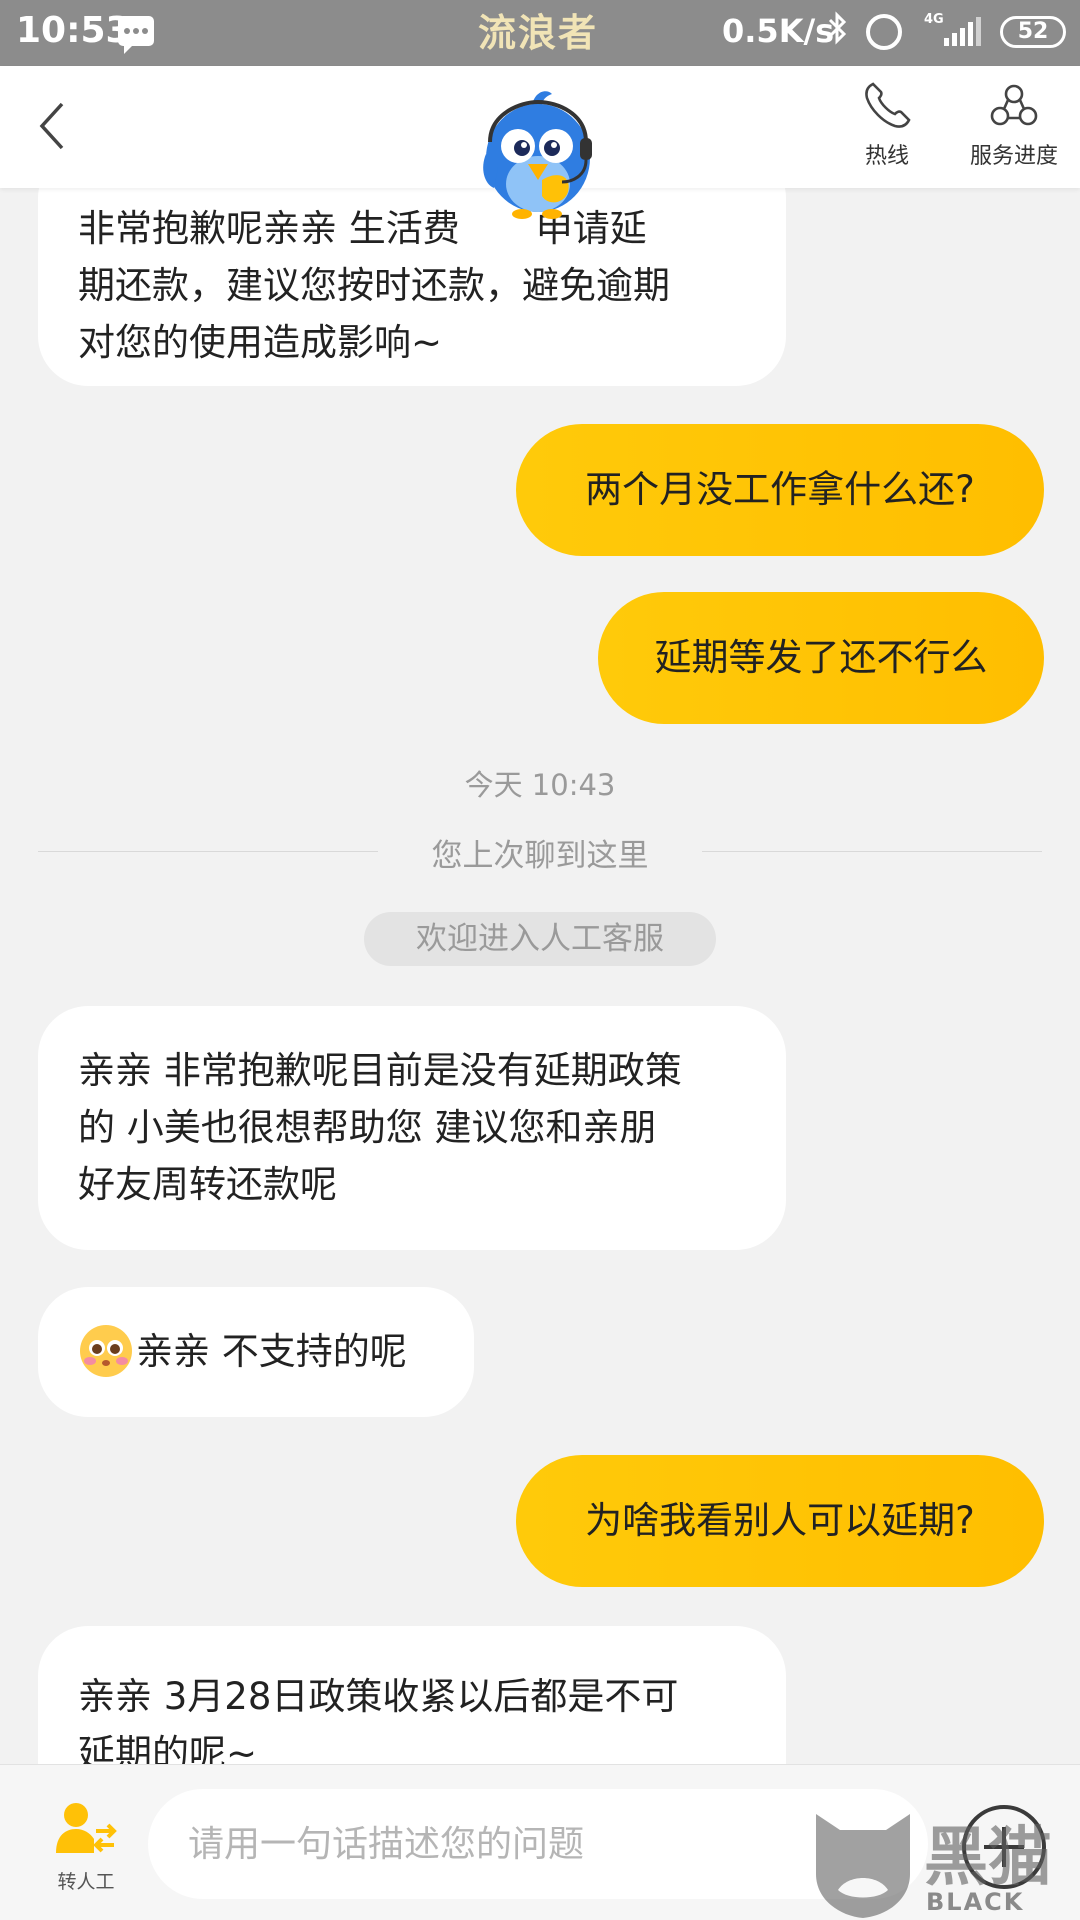 This screenshot has height=1920, width=1080. I want to click on bird-mascot-icon, so click(537, 155).